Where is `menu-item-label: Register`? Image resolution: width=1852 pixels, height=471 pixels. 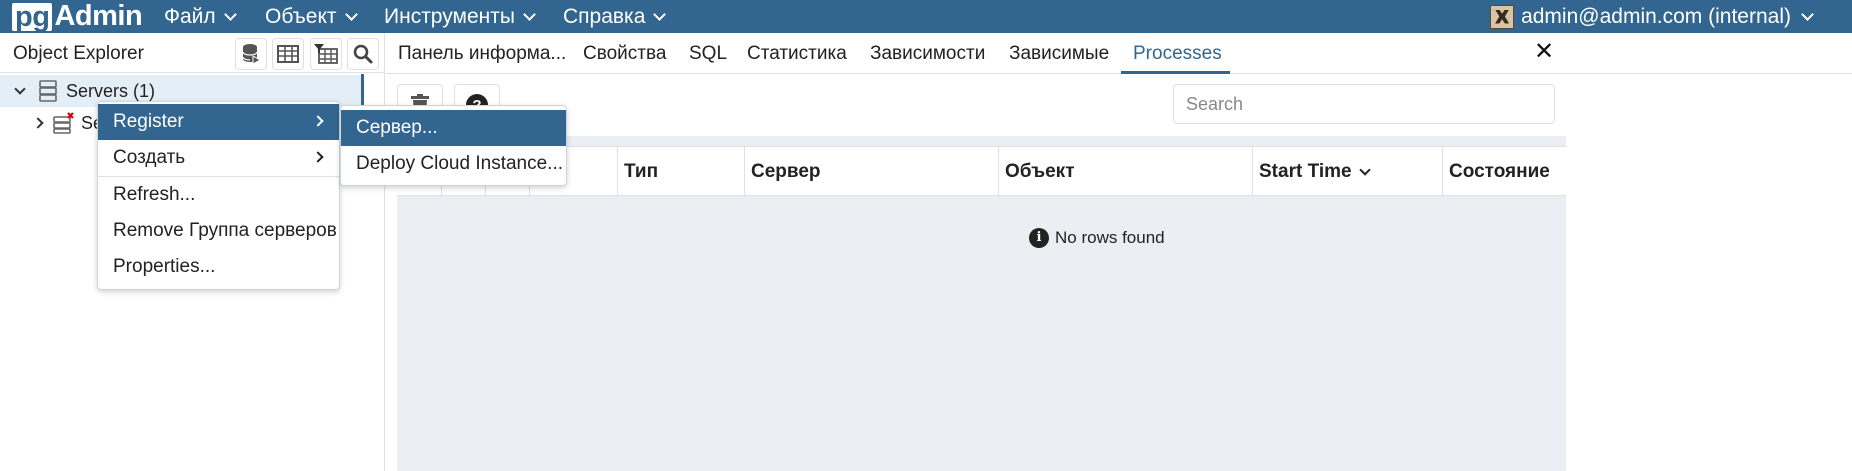
menu-item-label: Register is located at coordinates (148, 121).